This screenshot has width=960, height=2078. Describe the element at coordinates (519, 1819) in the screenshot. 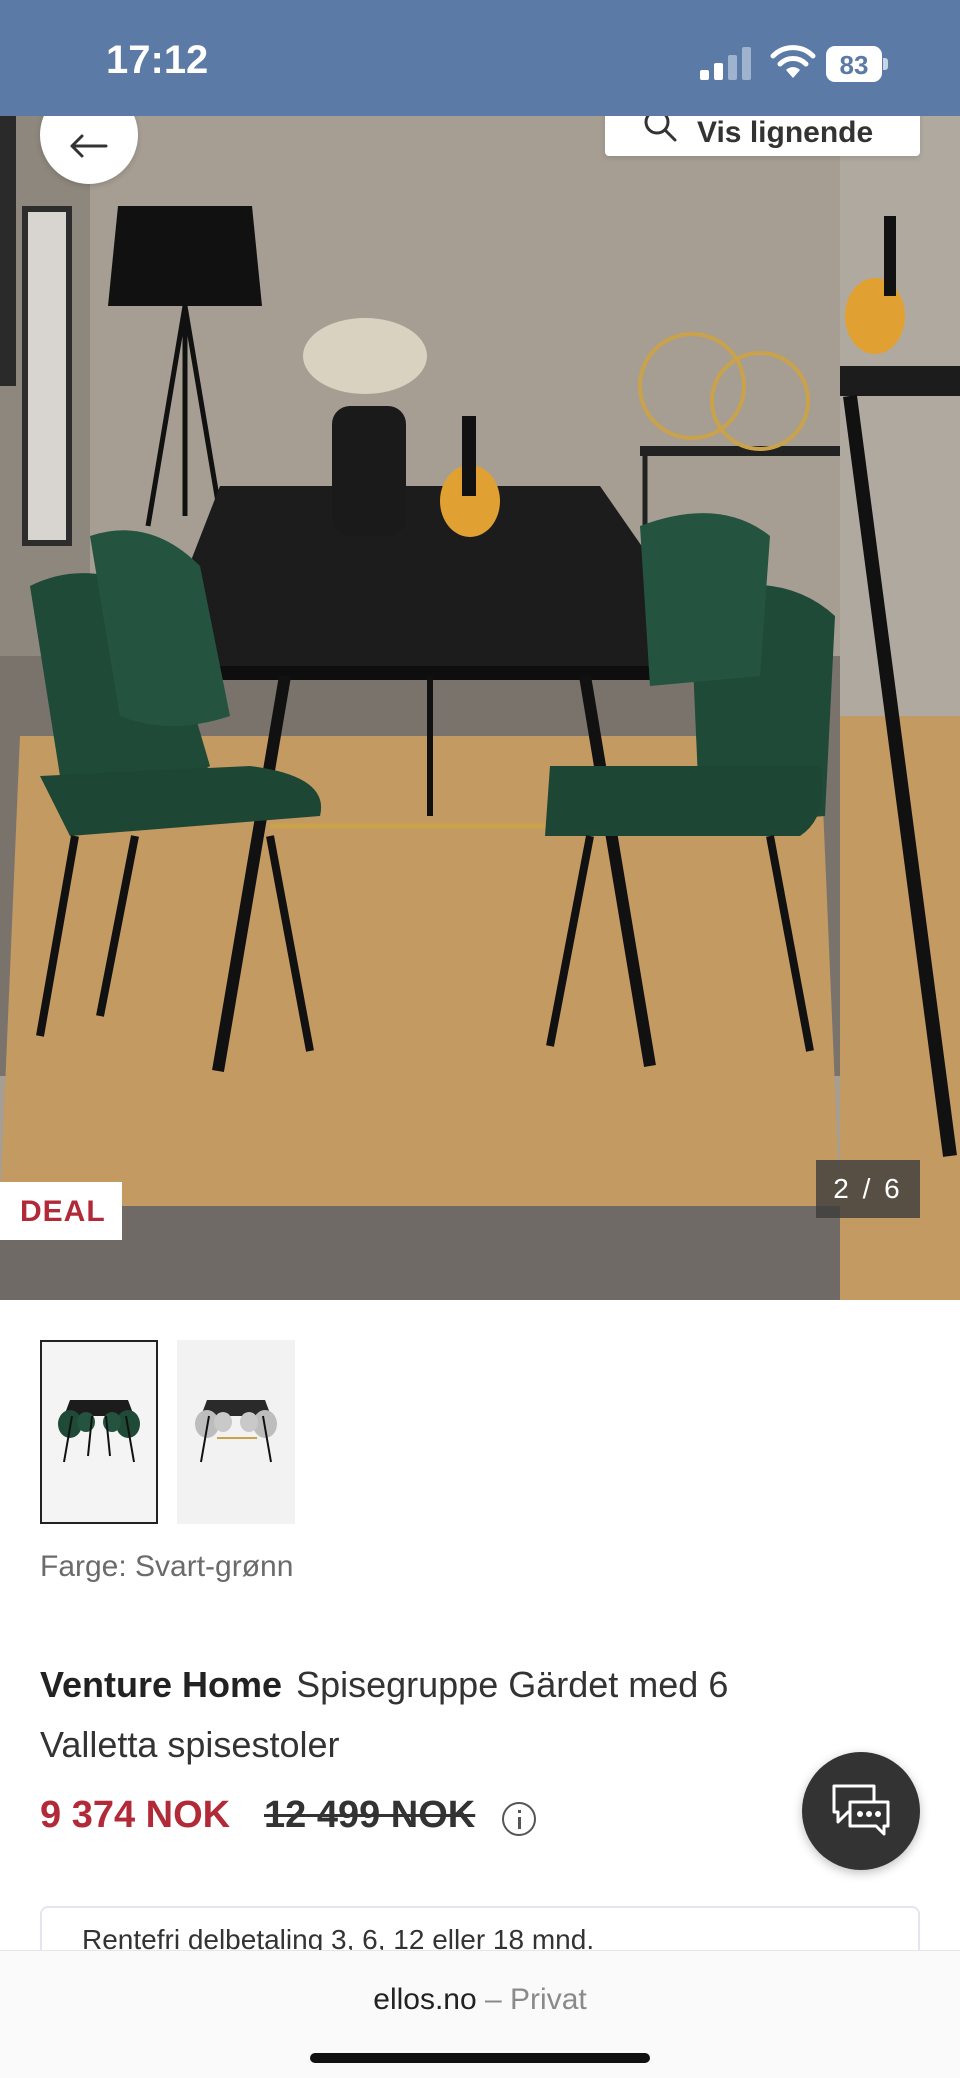

I see `info-icon` at that location.